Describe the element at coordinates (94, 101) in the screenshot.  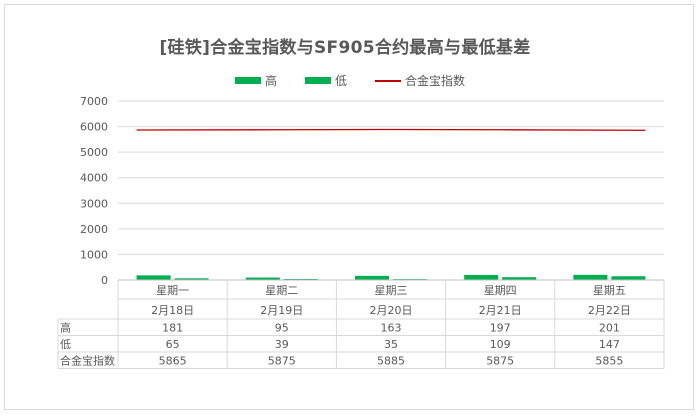
I see `y-tick-label-7000: 7000` at that location.